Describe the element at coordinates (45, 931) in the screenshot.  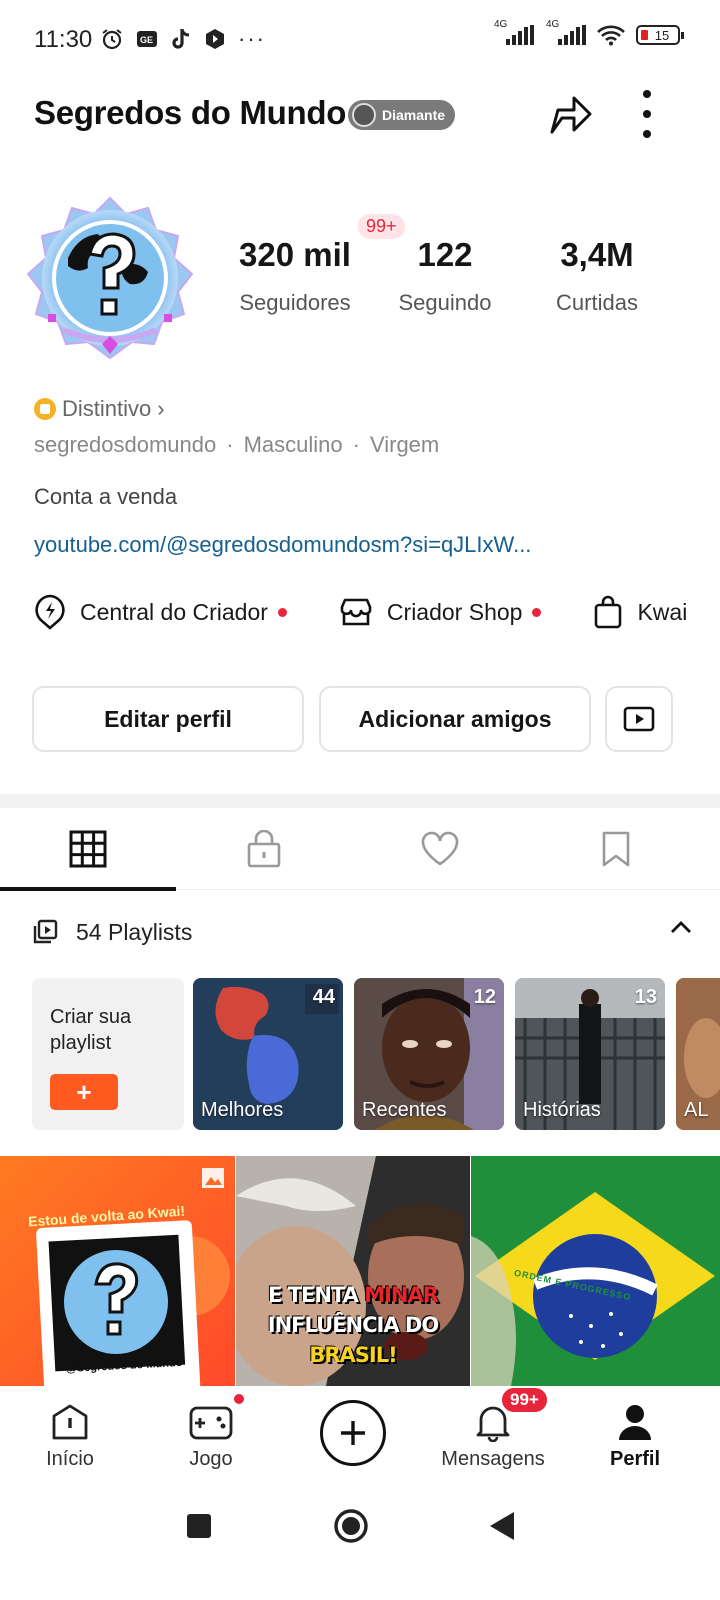
I see `playlist-icon` at that location.